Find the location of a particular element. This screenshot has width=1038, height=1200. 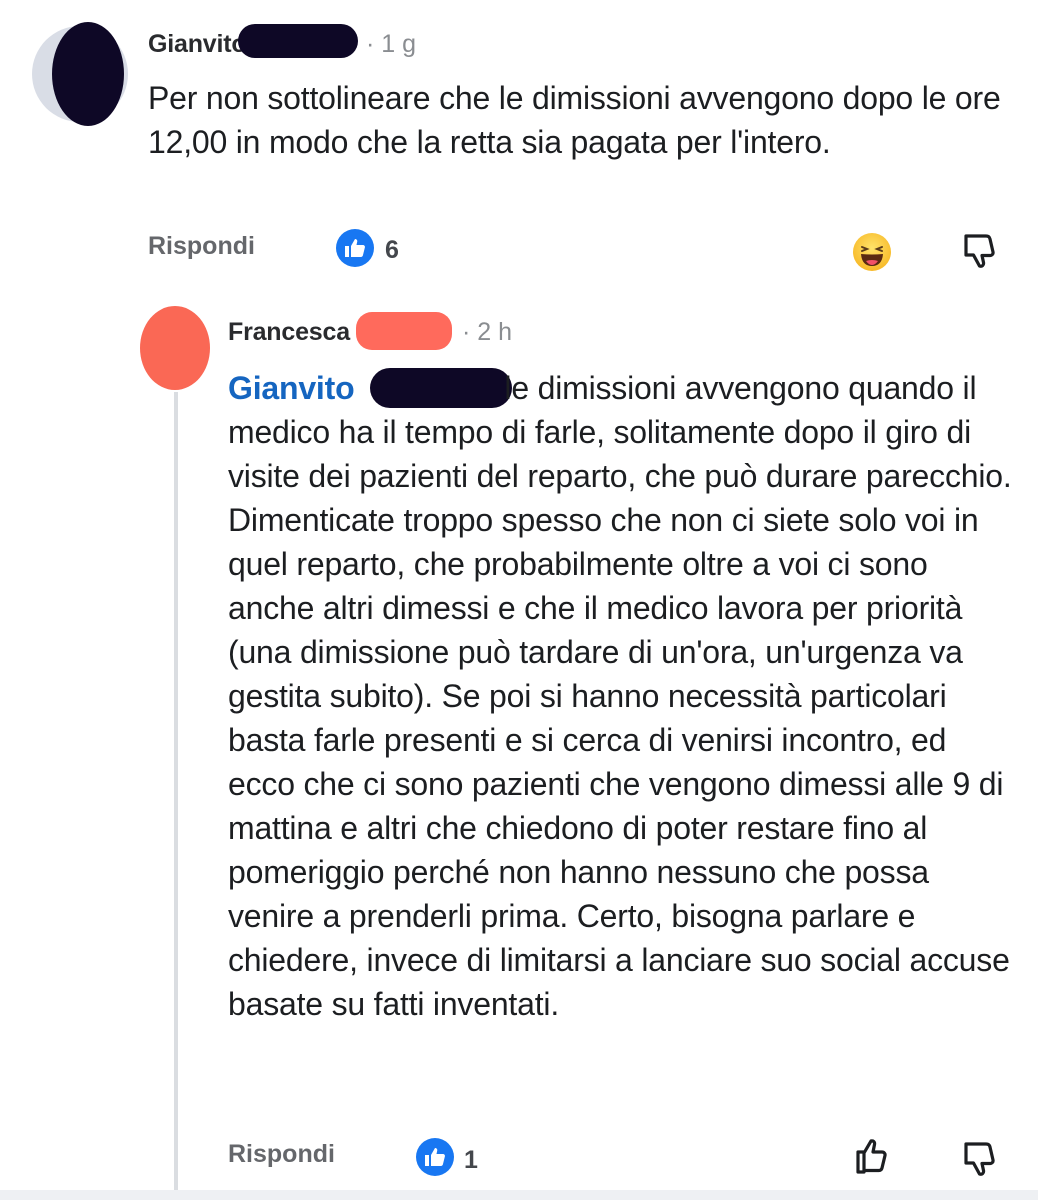

comment-author-name: Francesca is located at coordinates (289, 332).